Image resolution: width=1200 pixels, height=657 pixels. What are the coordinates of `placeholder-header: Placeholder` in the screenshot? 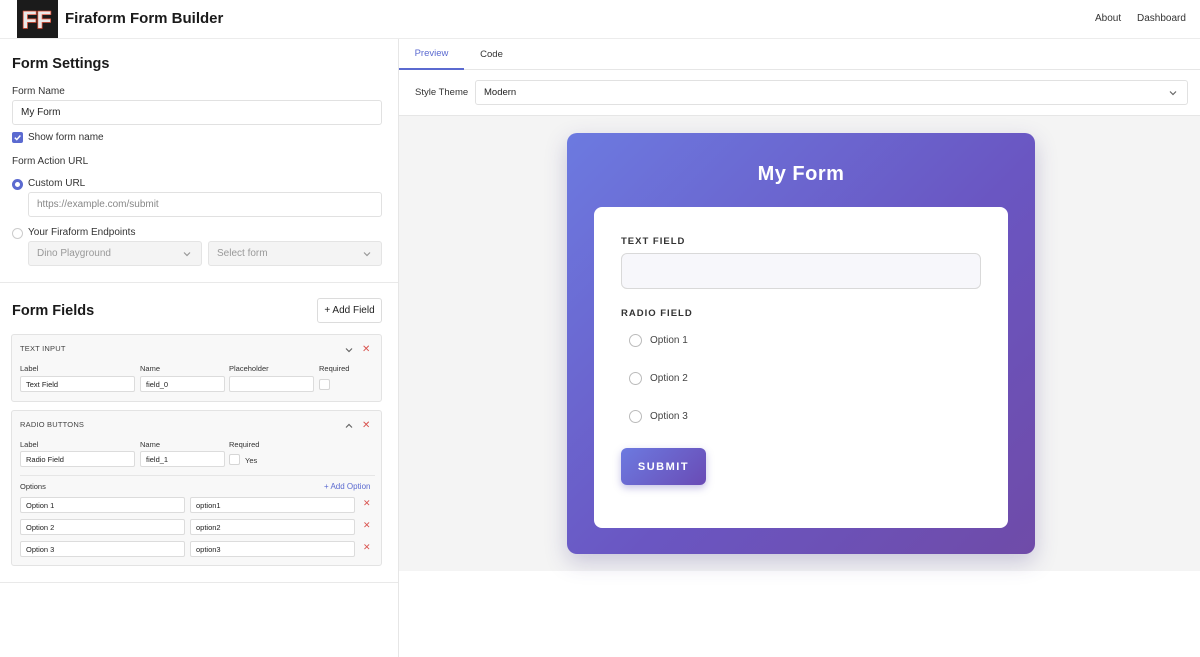 It's located at (249, 368).